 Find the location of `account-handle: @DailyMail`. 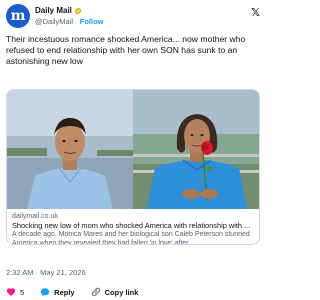

account-handle: @DailyMail is located at coordinates (54, 21).